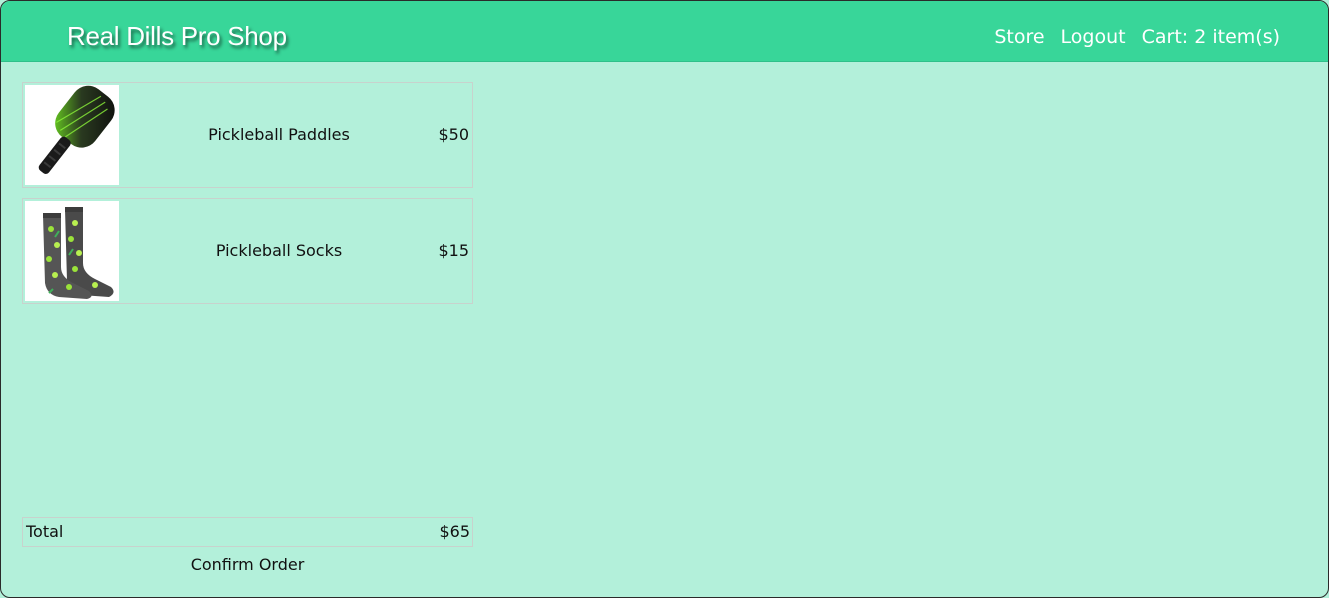 The width and height of the screenshot is (1329, 598). What do you see at coordinates (72, 251) in the screenshot?
I see `socks-image` at bounding box center [72, 251].